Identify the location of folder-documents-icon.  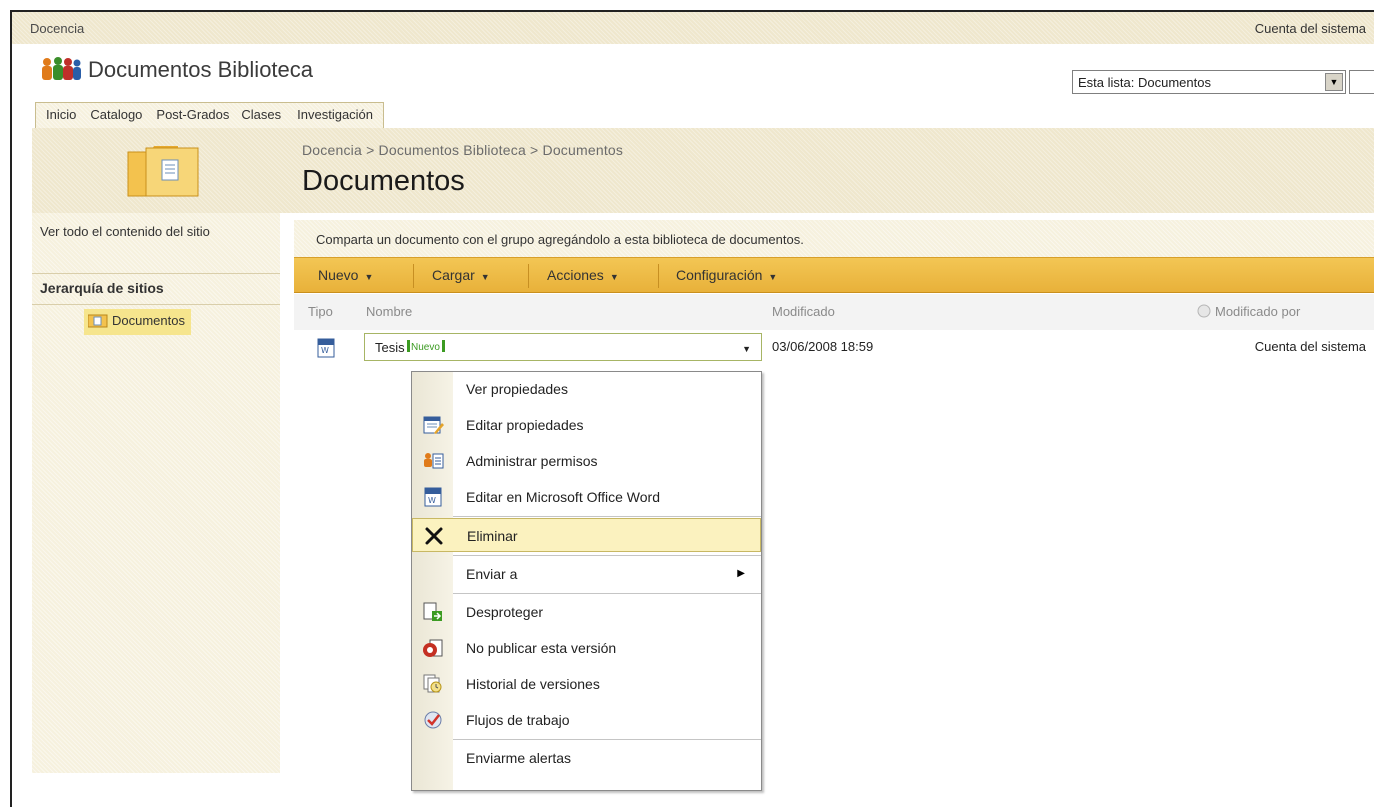
(163, 171).